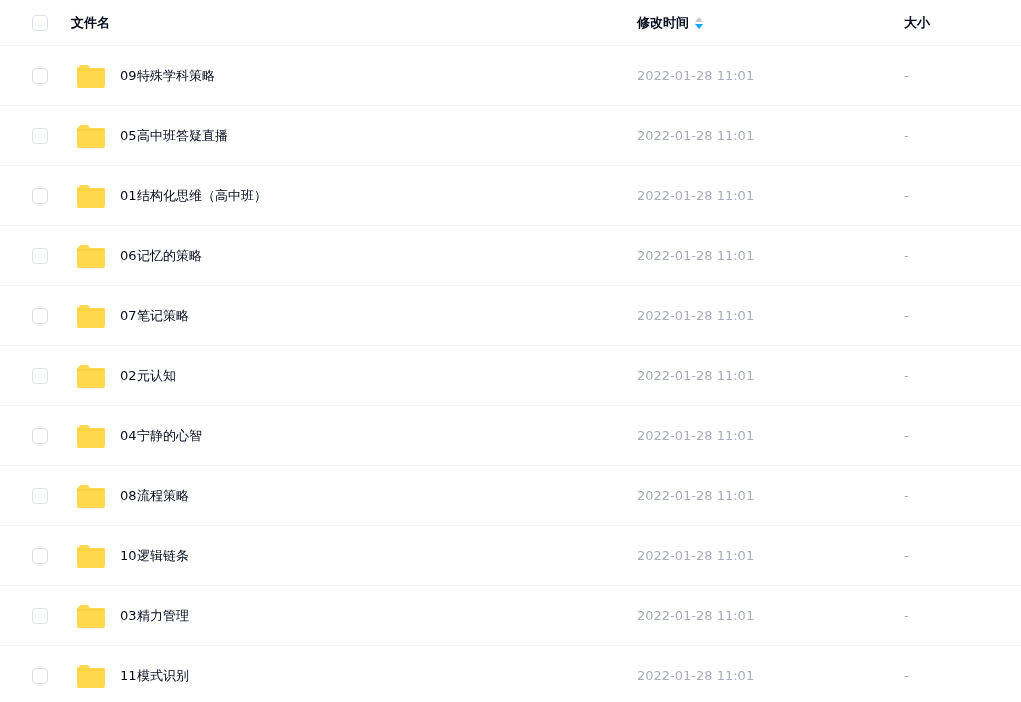 Image resolution: width=1021 pixels, height=702 pixels. What do you see at coordinates (167, 75) in the screenshot?
I see `file-name: 09特殊学科策略` at bounding box center [167, 75].